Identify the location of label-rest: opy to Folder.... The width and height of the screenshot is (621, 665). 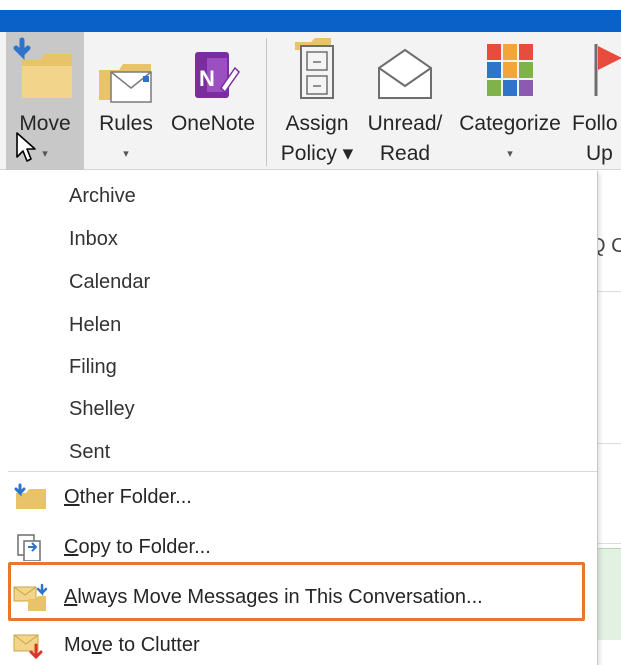
(144, 547).